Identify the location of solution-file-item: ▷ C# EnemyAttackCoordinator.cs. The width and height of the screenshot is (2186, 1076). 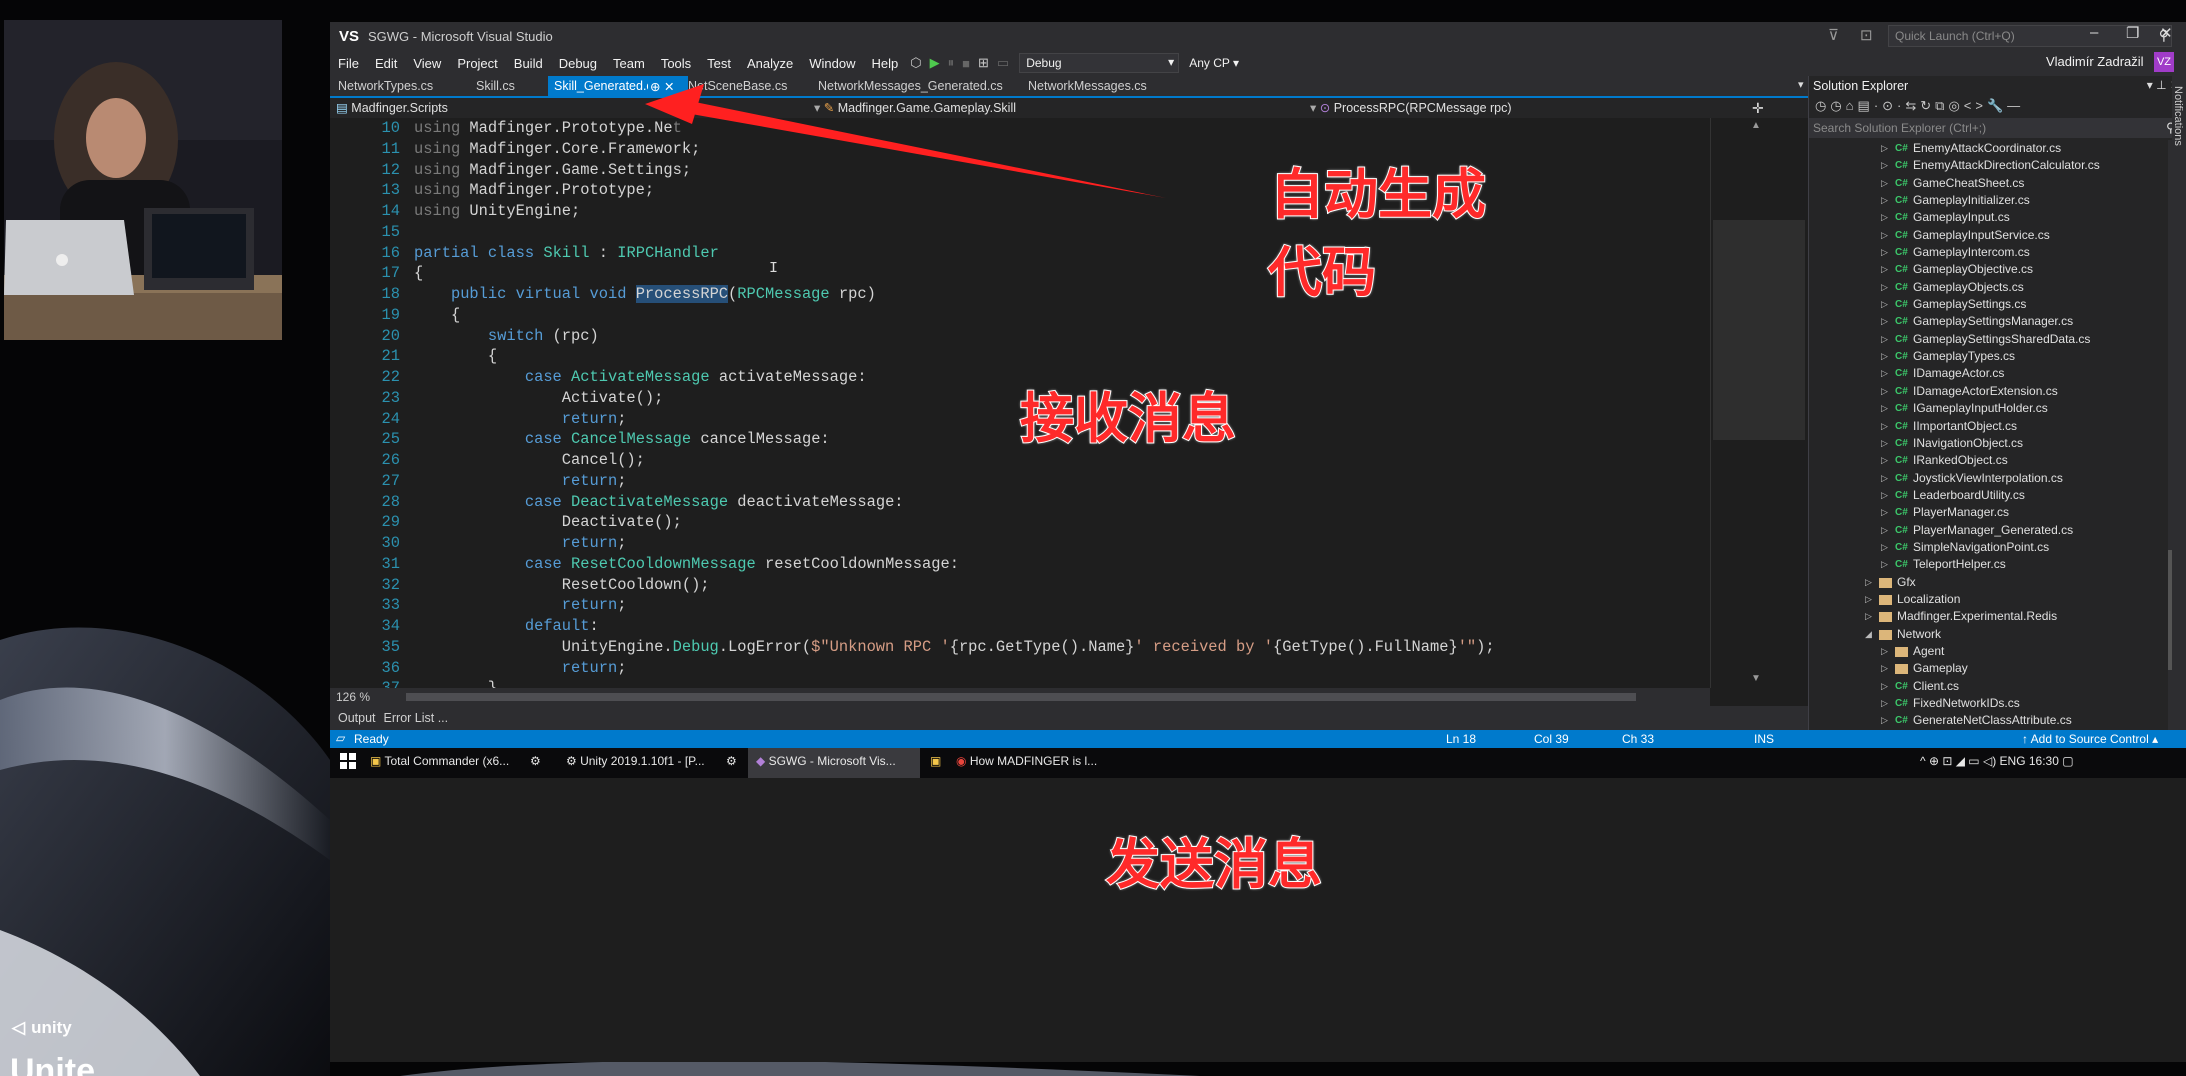
(1997, 148).